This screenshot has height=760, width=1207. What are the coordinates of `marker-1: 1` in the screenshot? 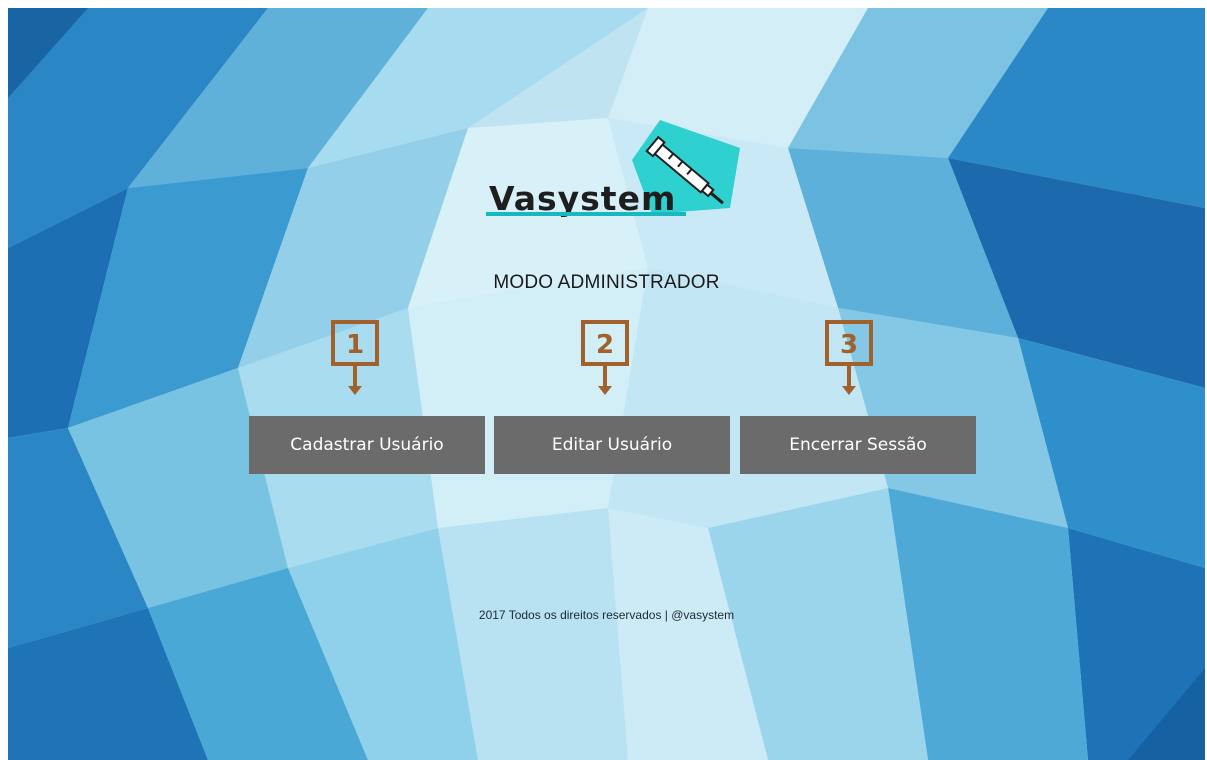 It's located at (355, 343).